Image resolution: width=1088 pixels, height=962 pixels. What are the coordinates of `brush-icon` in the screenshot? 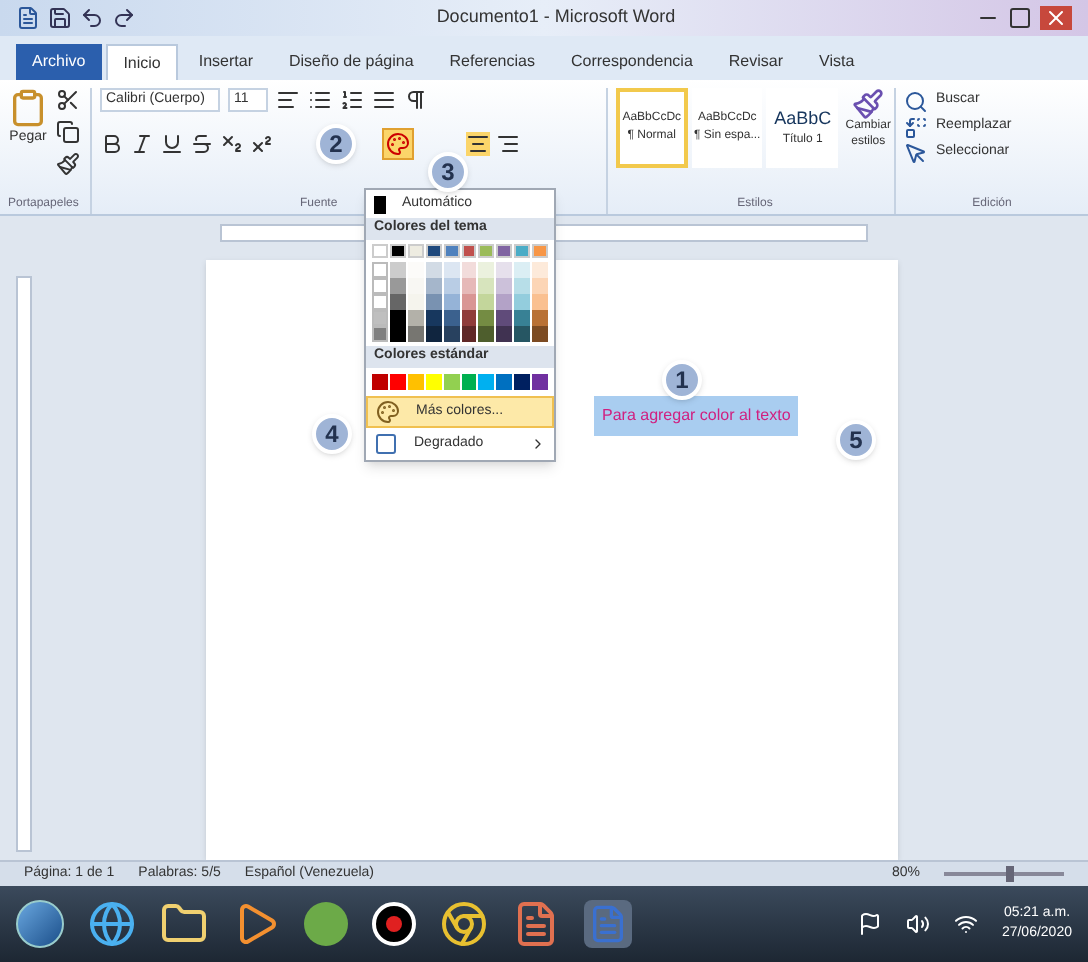 It's located at (68, 164).